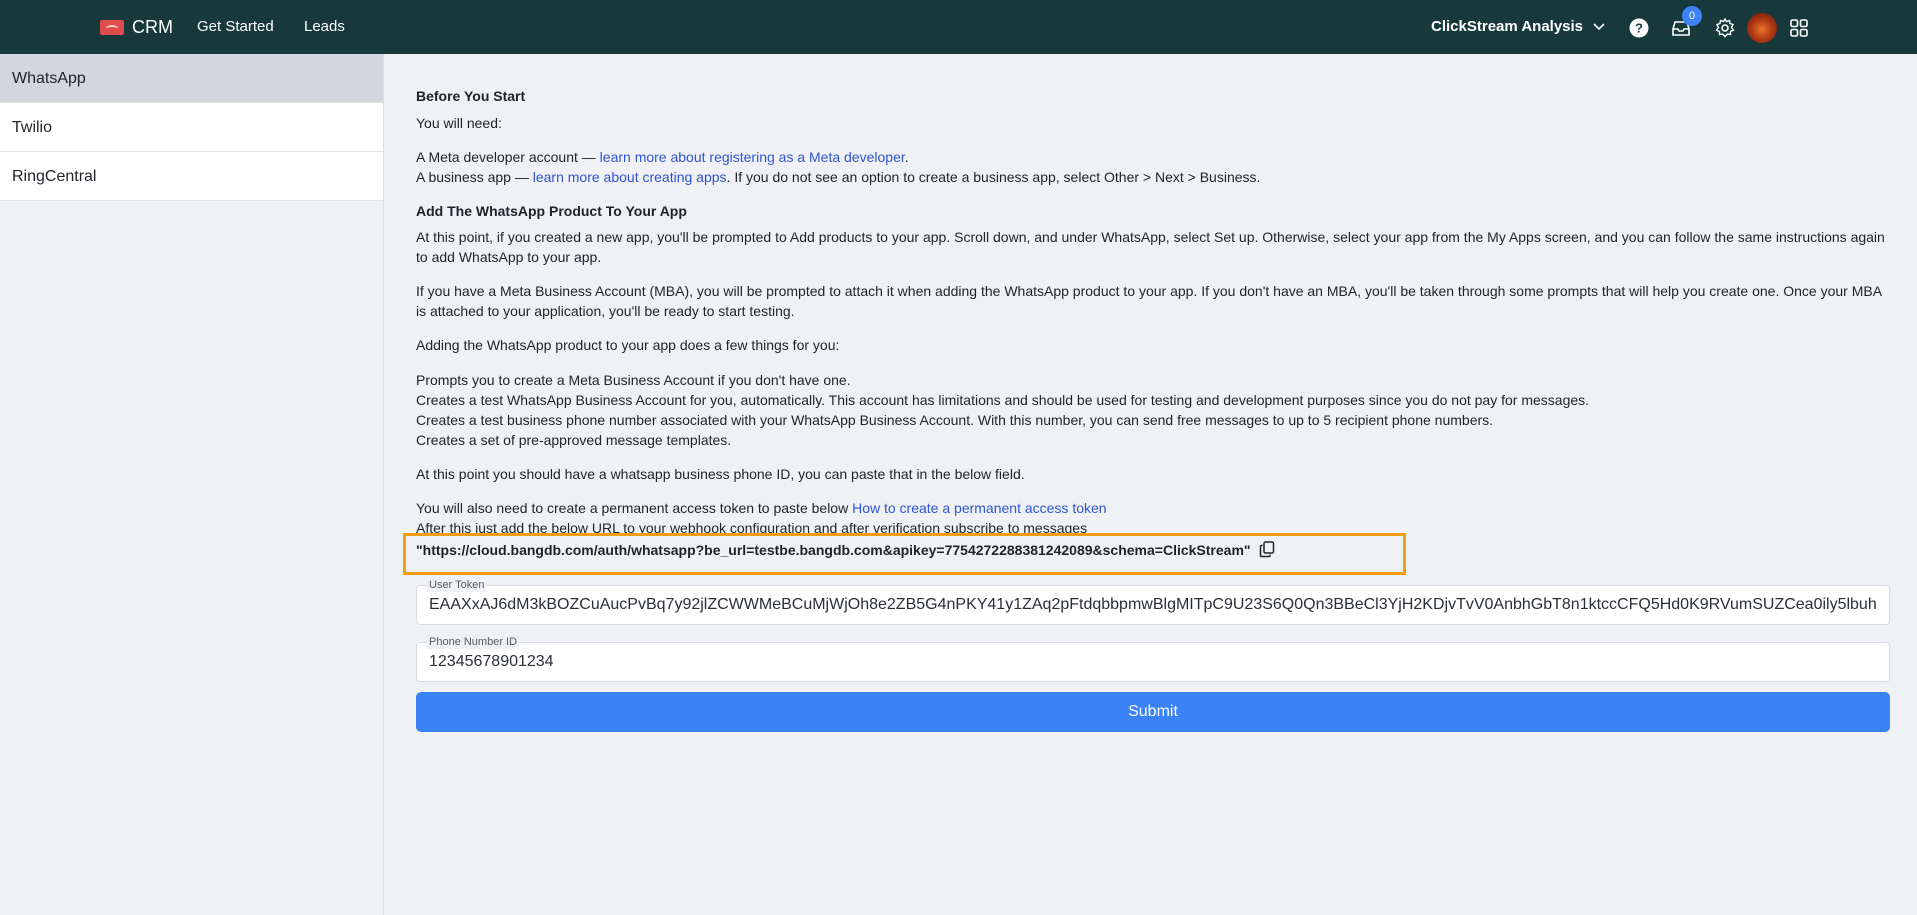 The image size is (1917, 915). Describe the element at coordinates (1799, 28) in the screenshot. I see `apps-grid-icon` at that location.